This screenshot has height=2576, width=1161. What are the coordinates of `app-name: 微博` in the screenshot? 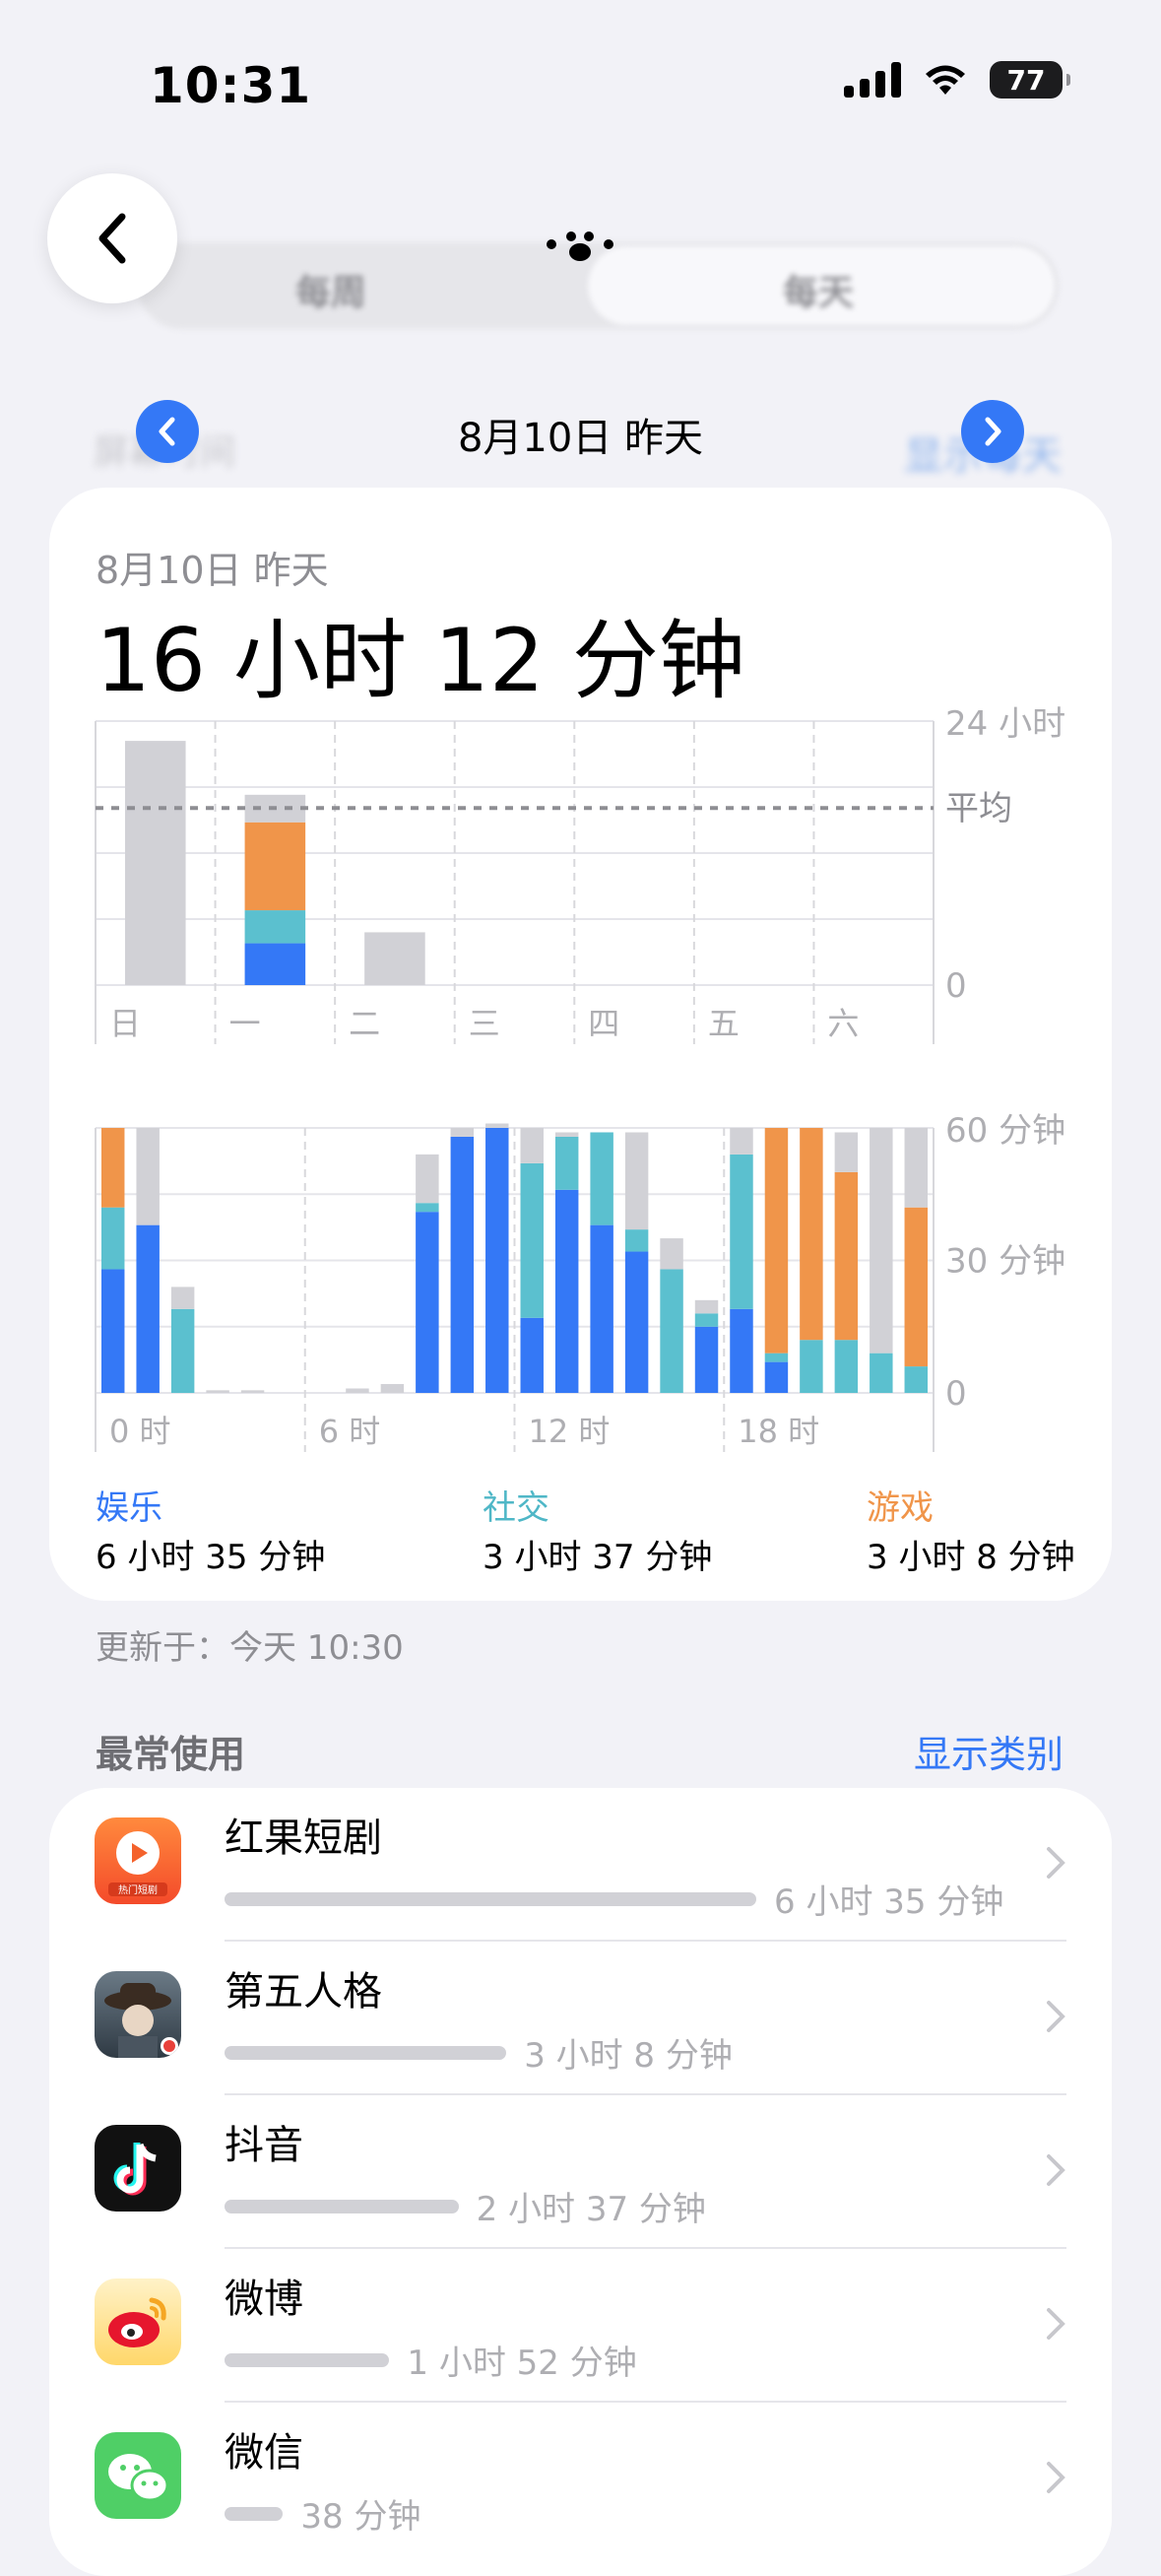 It's located at (264, 2300).